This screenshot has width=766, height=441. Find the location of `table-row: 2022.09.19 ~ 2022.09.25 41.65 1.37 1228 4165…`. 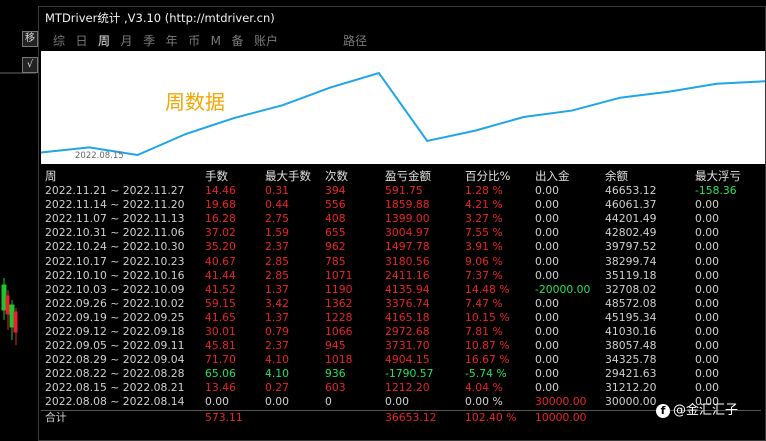

table-row: 2022.09.19 ~ 2022.09.25 41.65 1.37 1228 4165… is located at coordinates (401, 318).